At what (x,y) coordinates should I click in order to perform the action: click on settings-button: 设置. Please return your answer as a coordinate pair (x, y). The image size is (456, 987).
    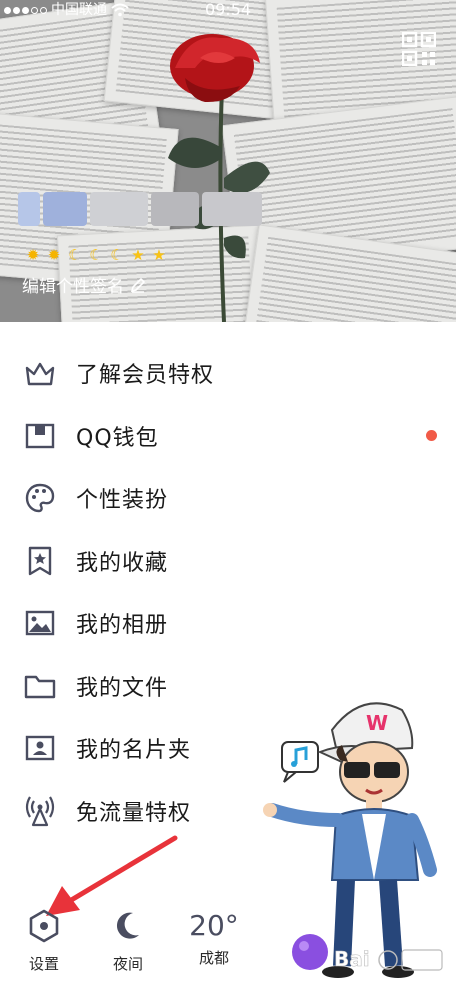
    Looking at the image, I should click on (44, 939).